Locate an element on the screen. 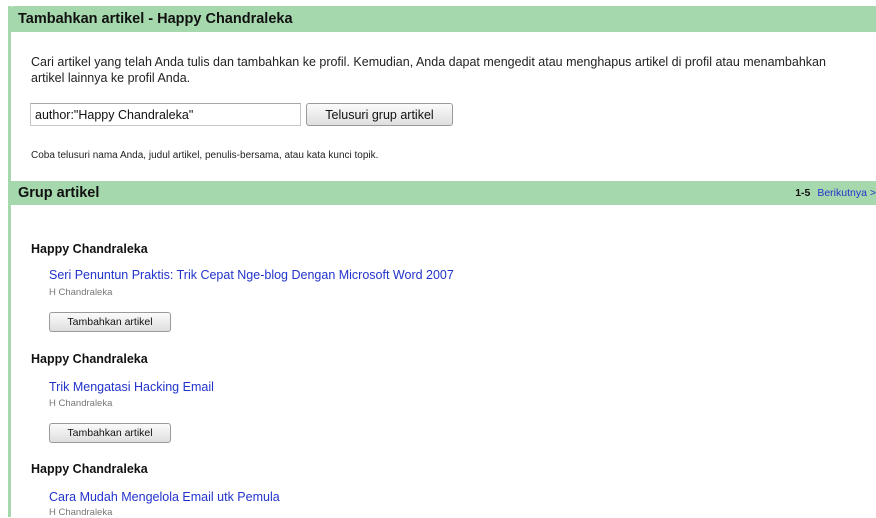  groups-title: Grup artikel is located at coordinates (59, 193).